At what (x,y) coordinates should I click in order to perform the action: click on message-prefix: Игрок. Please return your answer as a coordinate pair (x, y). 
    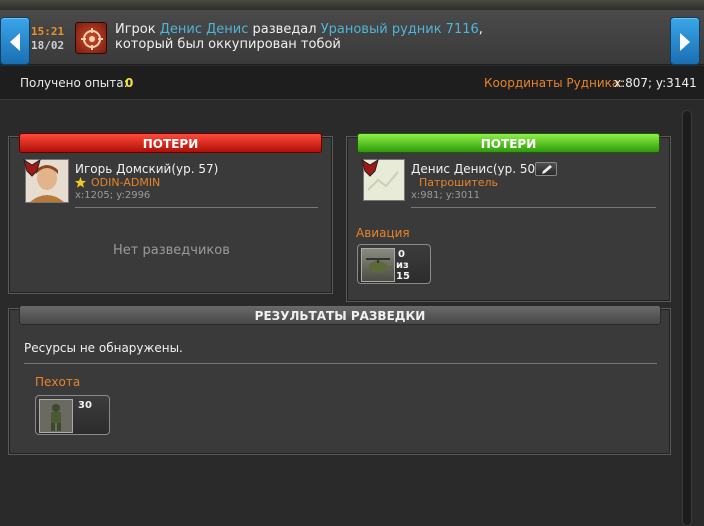
    Looking at the image, I should click on (137, 29).